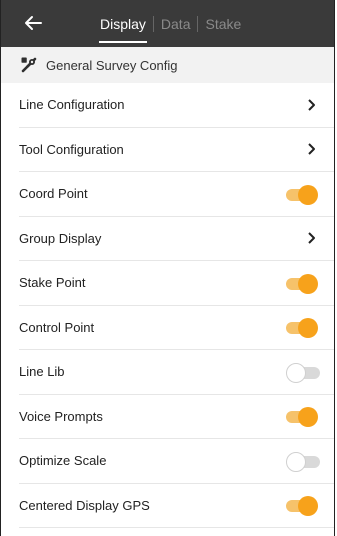  I want to click on back-arrow-icon, so click(33, 23).